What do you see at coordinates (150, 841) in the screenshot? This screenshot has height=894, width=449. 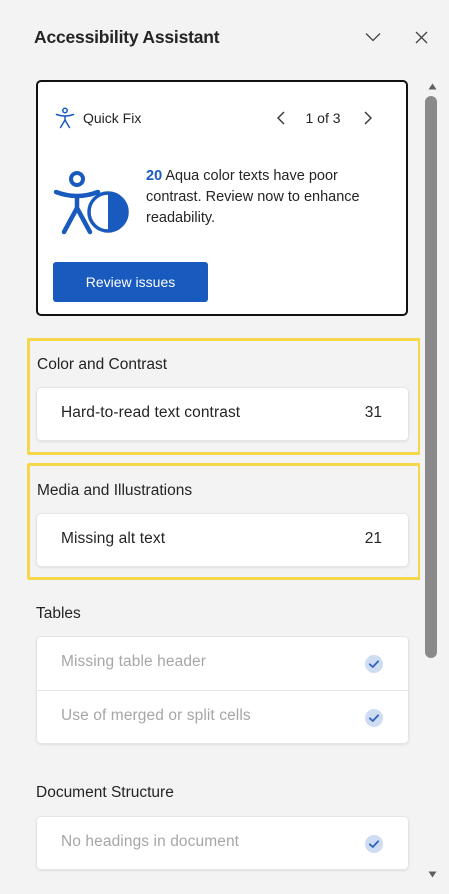 I see `issue-label: No headings in document` at bounding box center [150, 841].